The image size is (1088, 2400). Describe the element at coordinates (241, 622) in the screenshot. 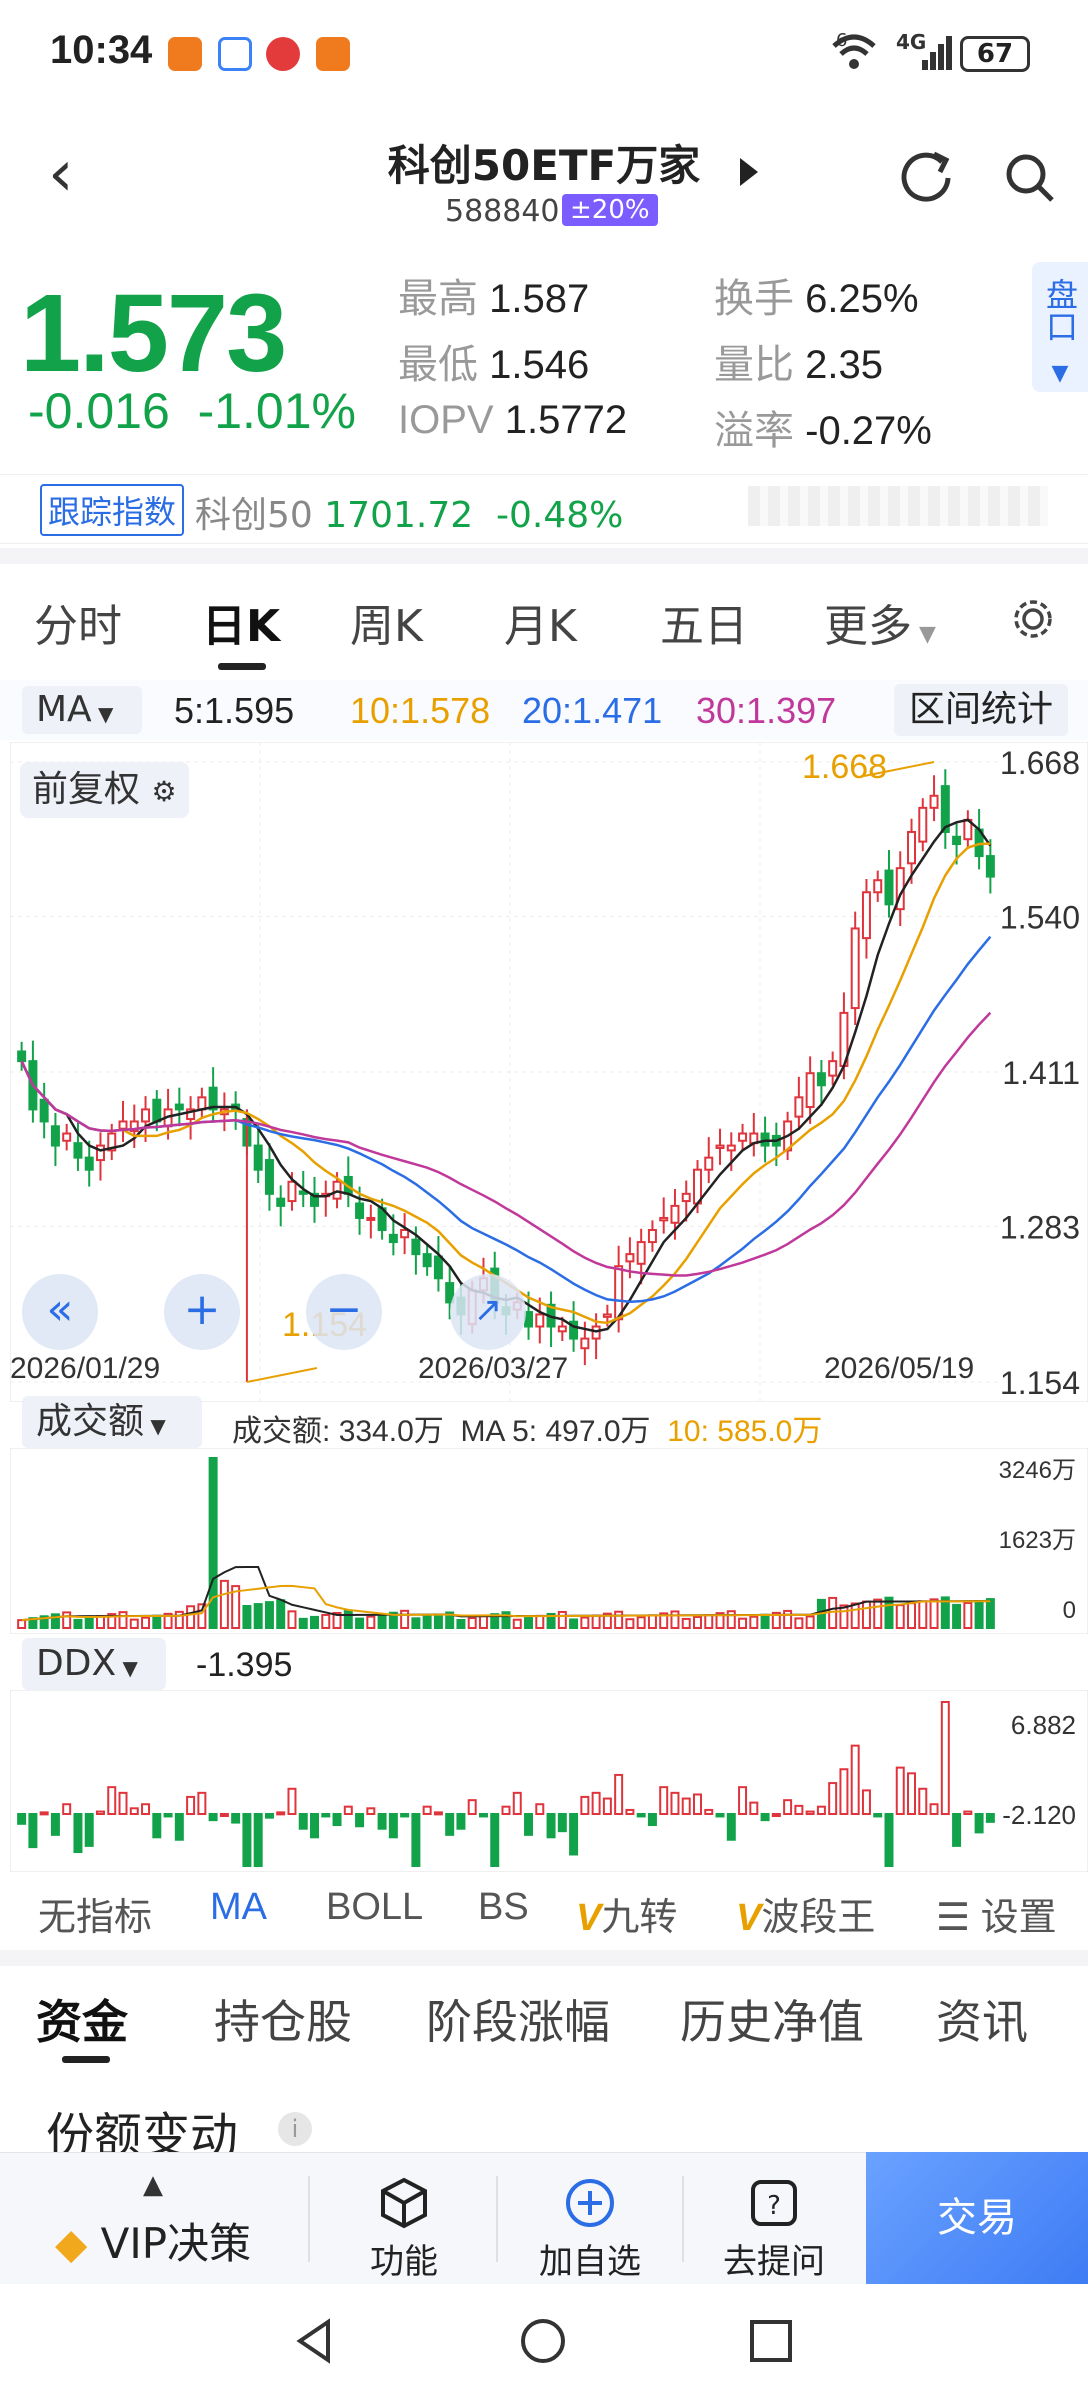

I see `tab-daily-k: 日K` at that location.